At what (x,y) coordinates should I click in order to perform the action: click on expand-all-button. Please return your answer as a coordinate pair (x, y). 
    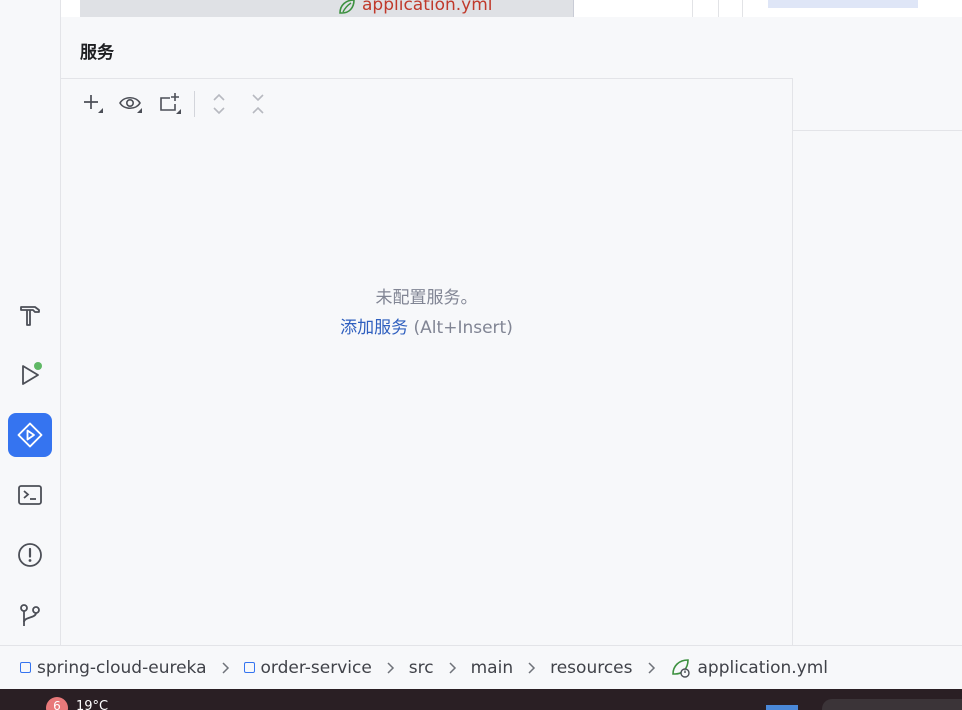
    Looking at the image, I should click on (219, 104).